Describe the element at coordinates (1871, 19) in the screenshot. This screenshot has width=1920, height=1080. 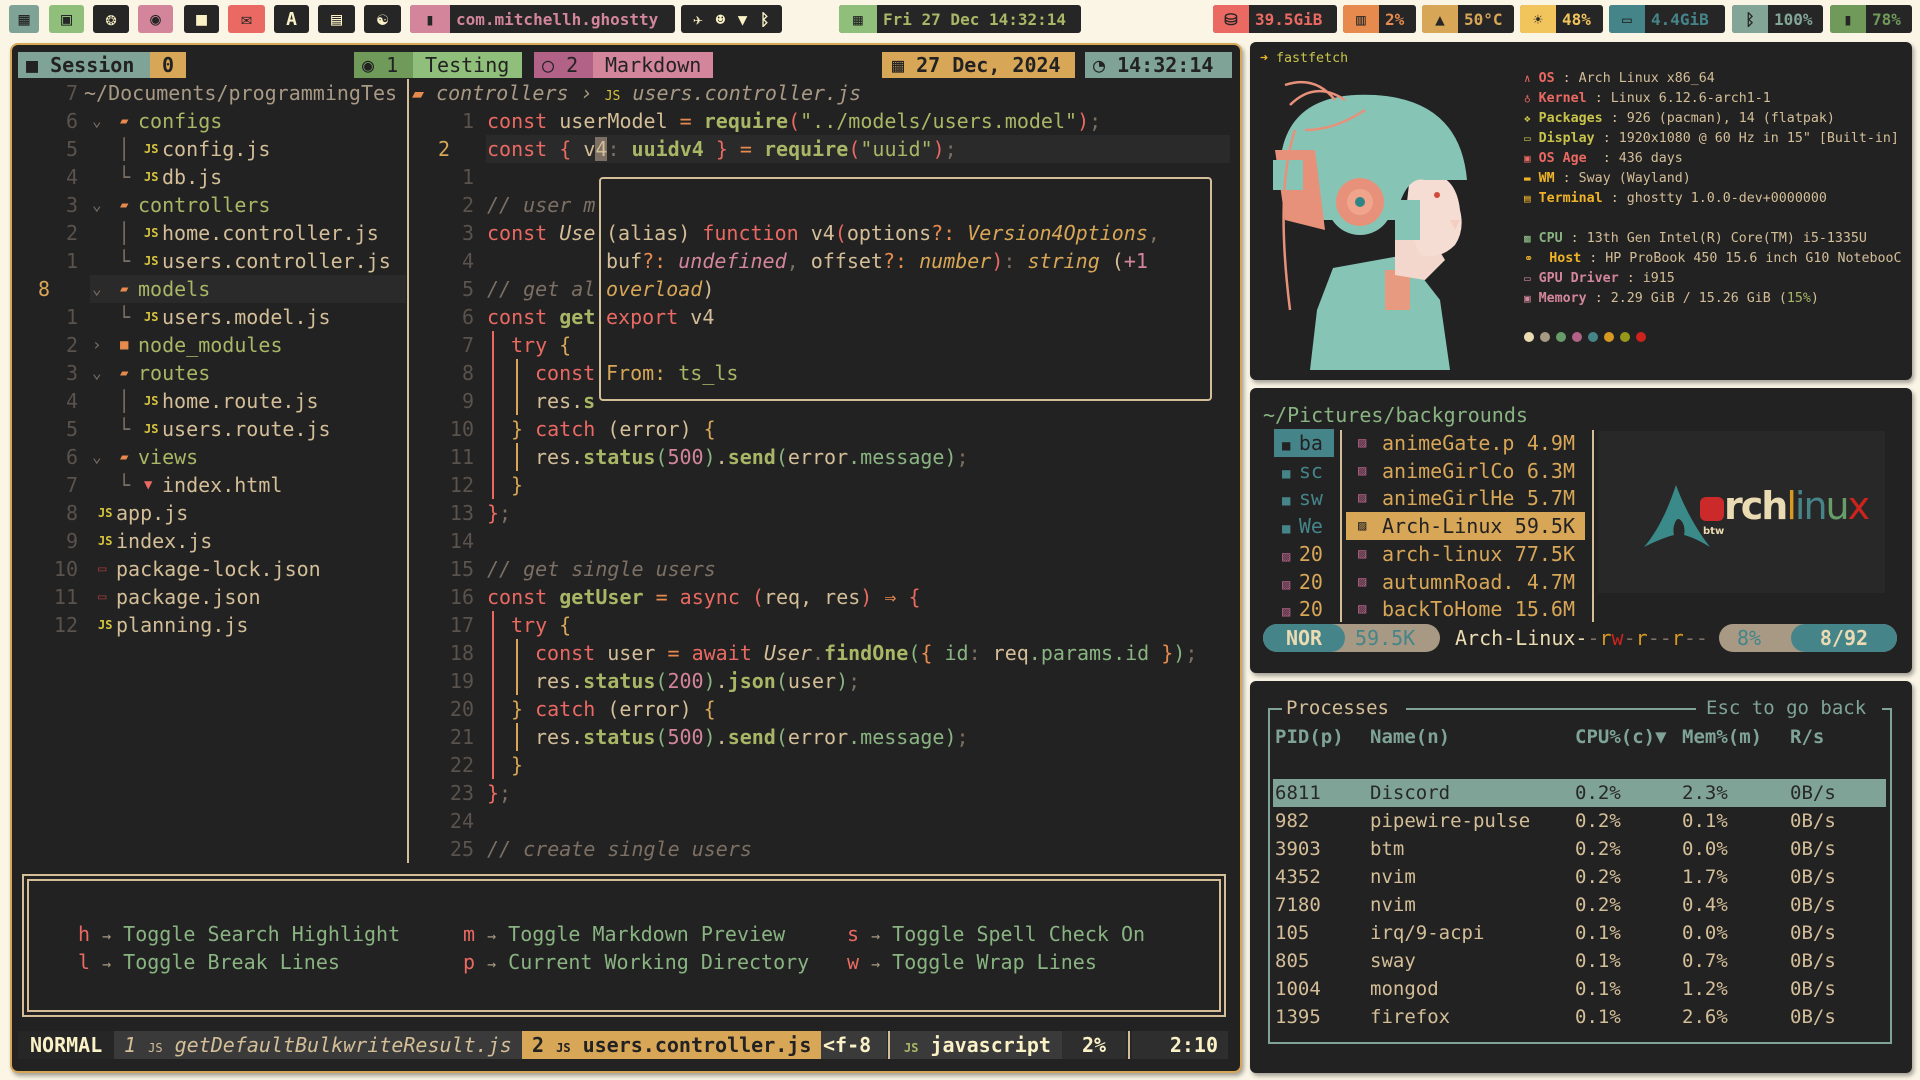
I see `module-battery: ▮ 78%` at that location.